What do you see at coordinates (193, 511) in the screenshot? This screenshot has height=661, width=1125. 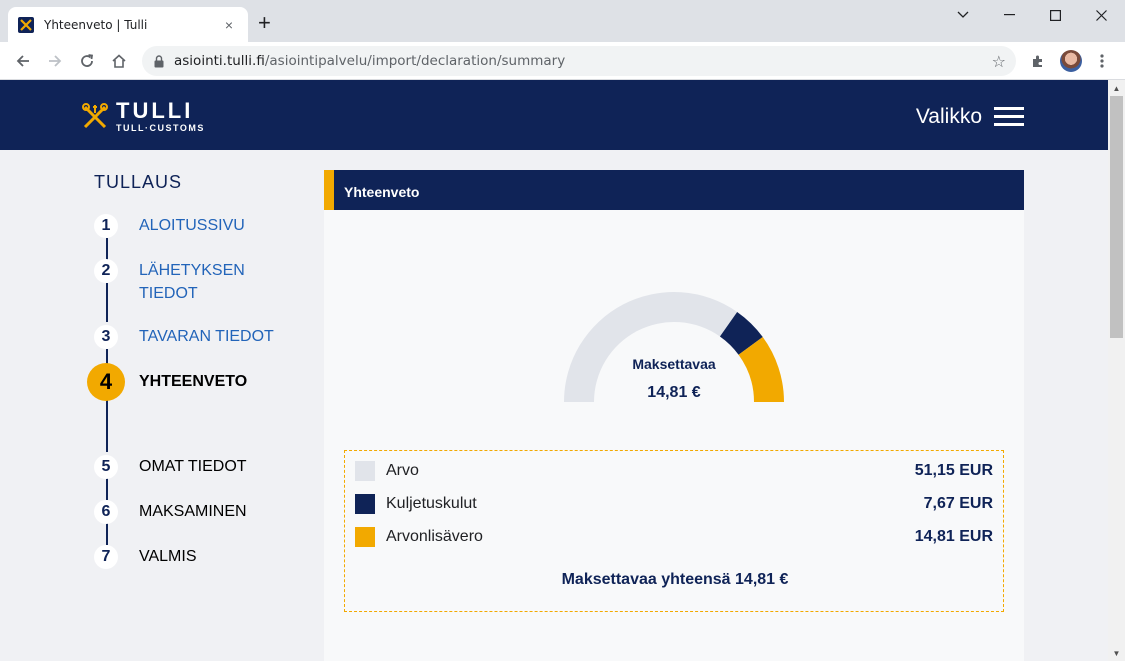 I see `step-label: MAKSAMINEN` at bounding box center [193, 511].